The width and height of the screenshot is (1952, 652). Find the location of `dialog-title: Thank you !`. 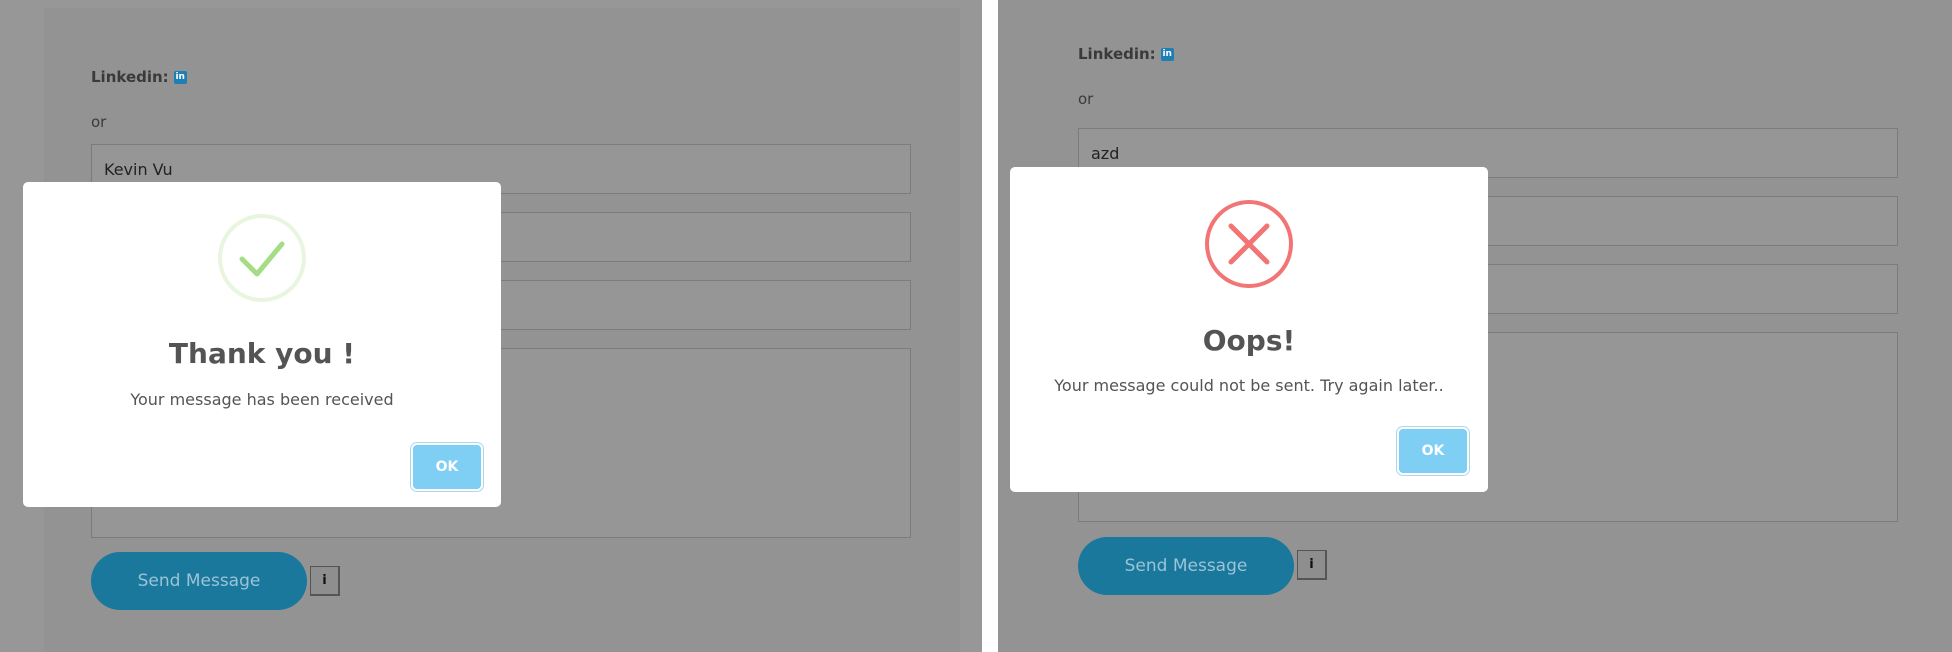

dialog-title: Thank you ! is located at coordinates (262, 353).